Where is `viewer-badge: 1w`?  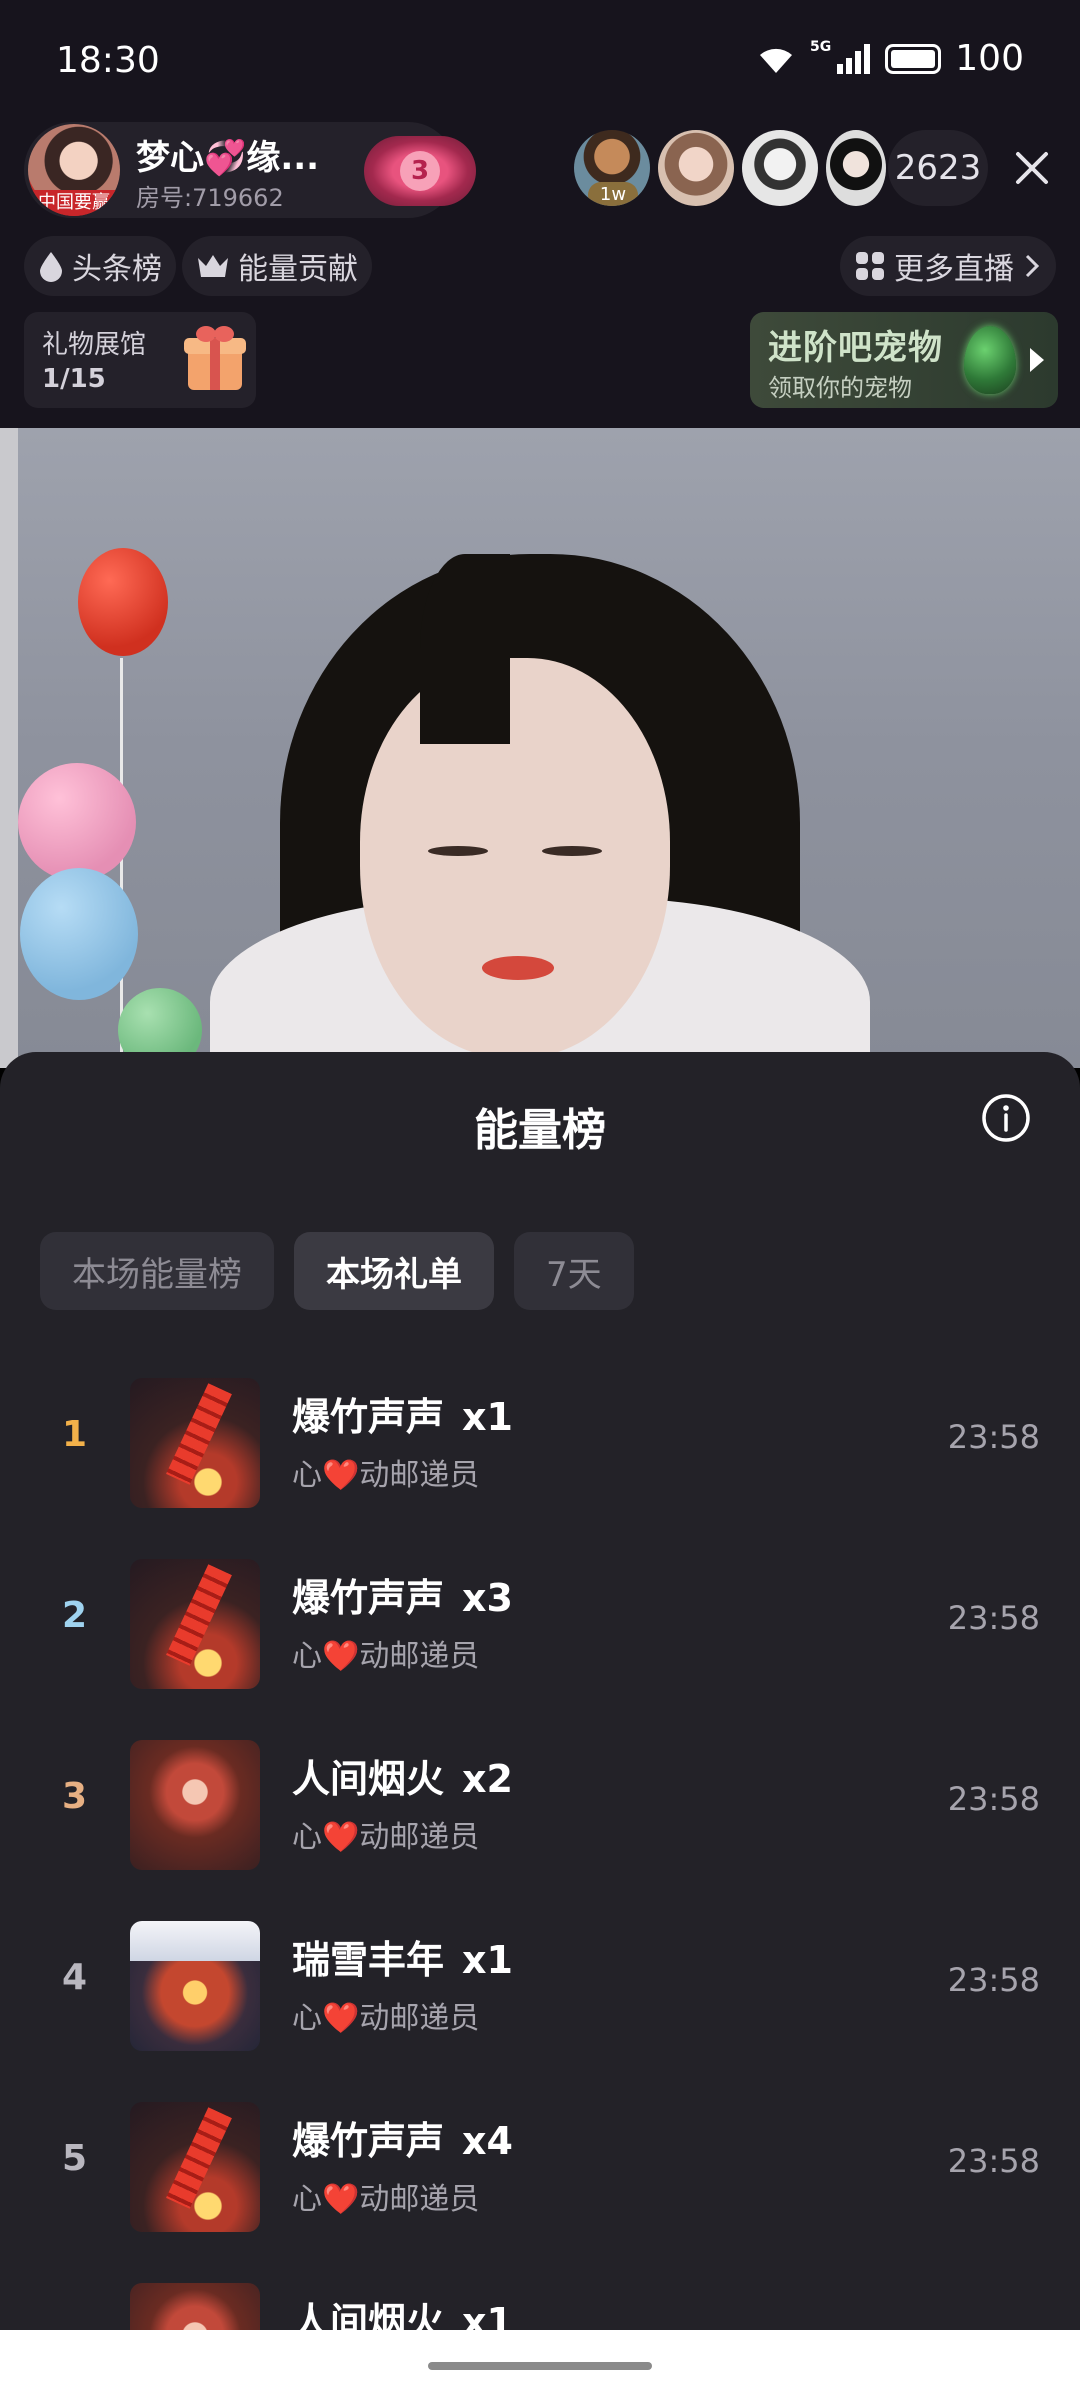 viewer-badge: 1w is located at coordinates (613, 194).